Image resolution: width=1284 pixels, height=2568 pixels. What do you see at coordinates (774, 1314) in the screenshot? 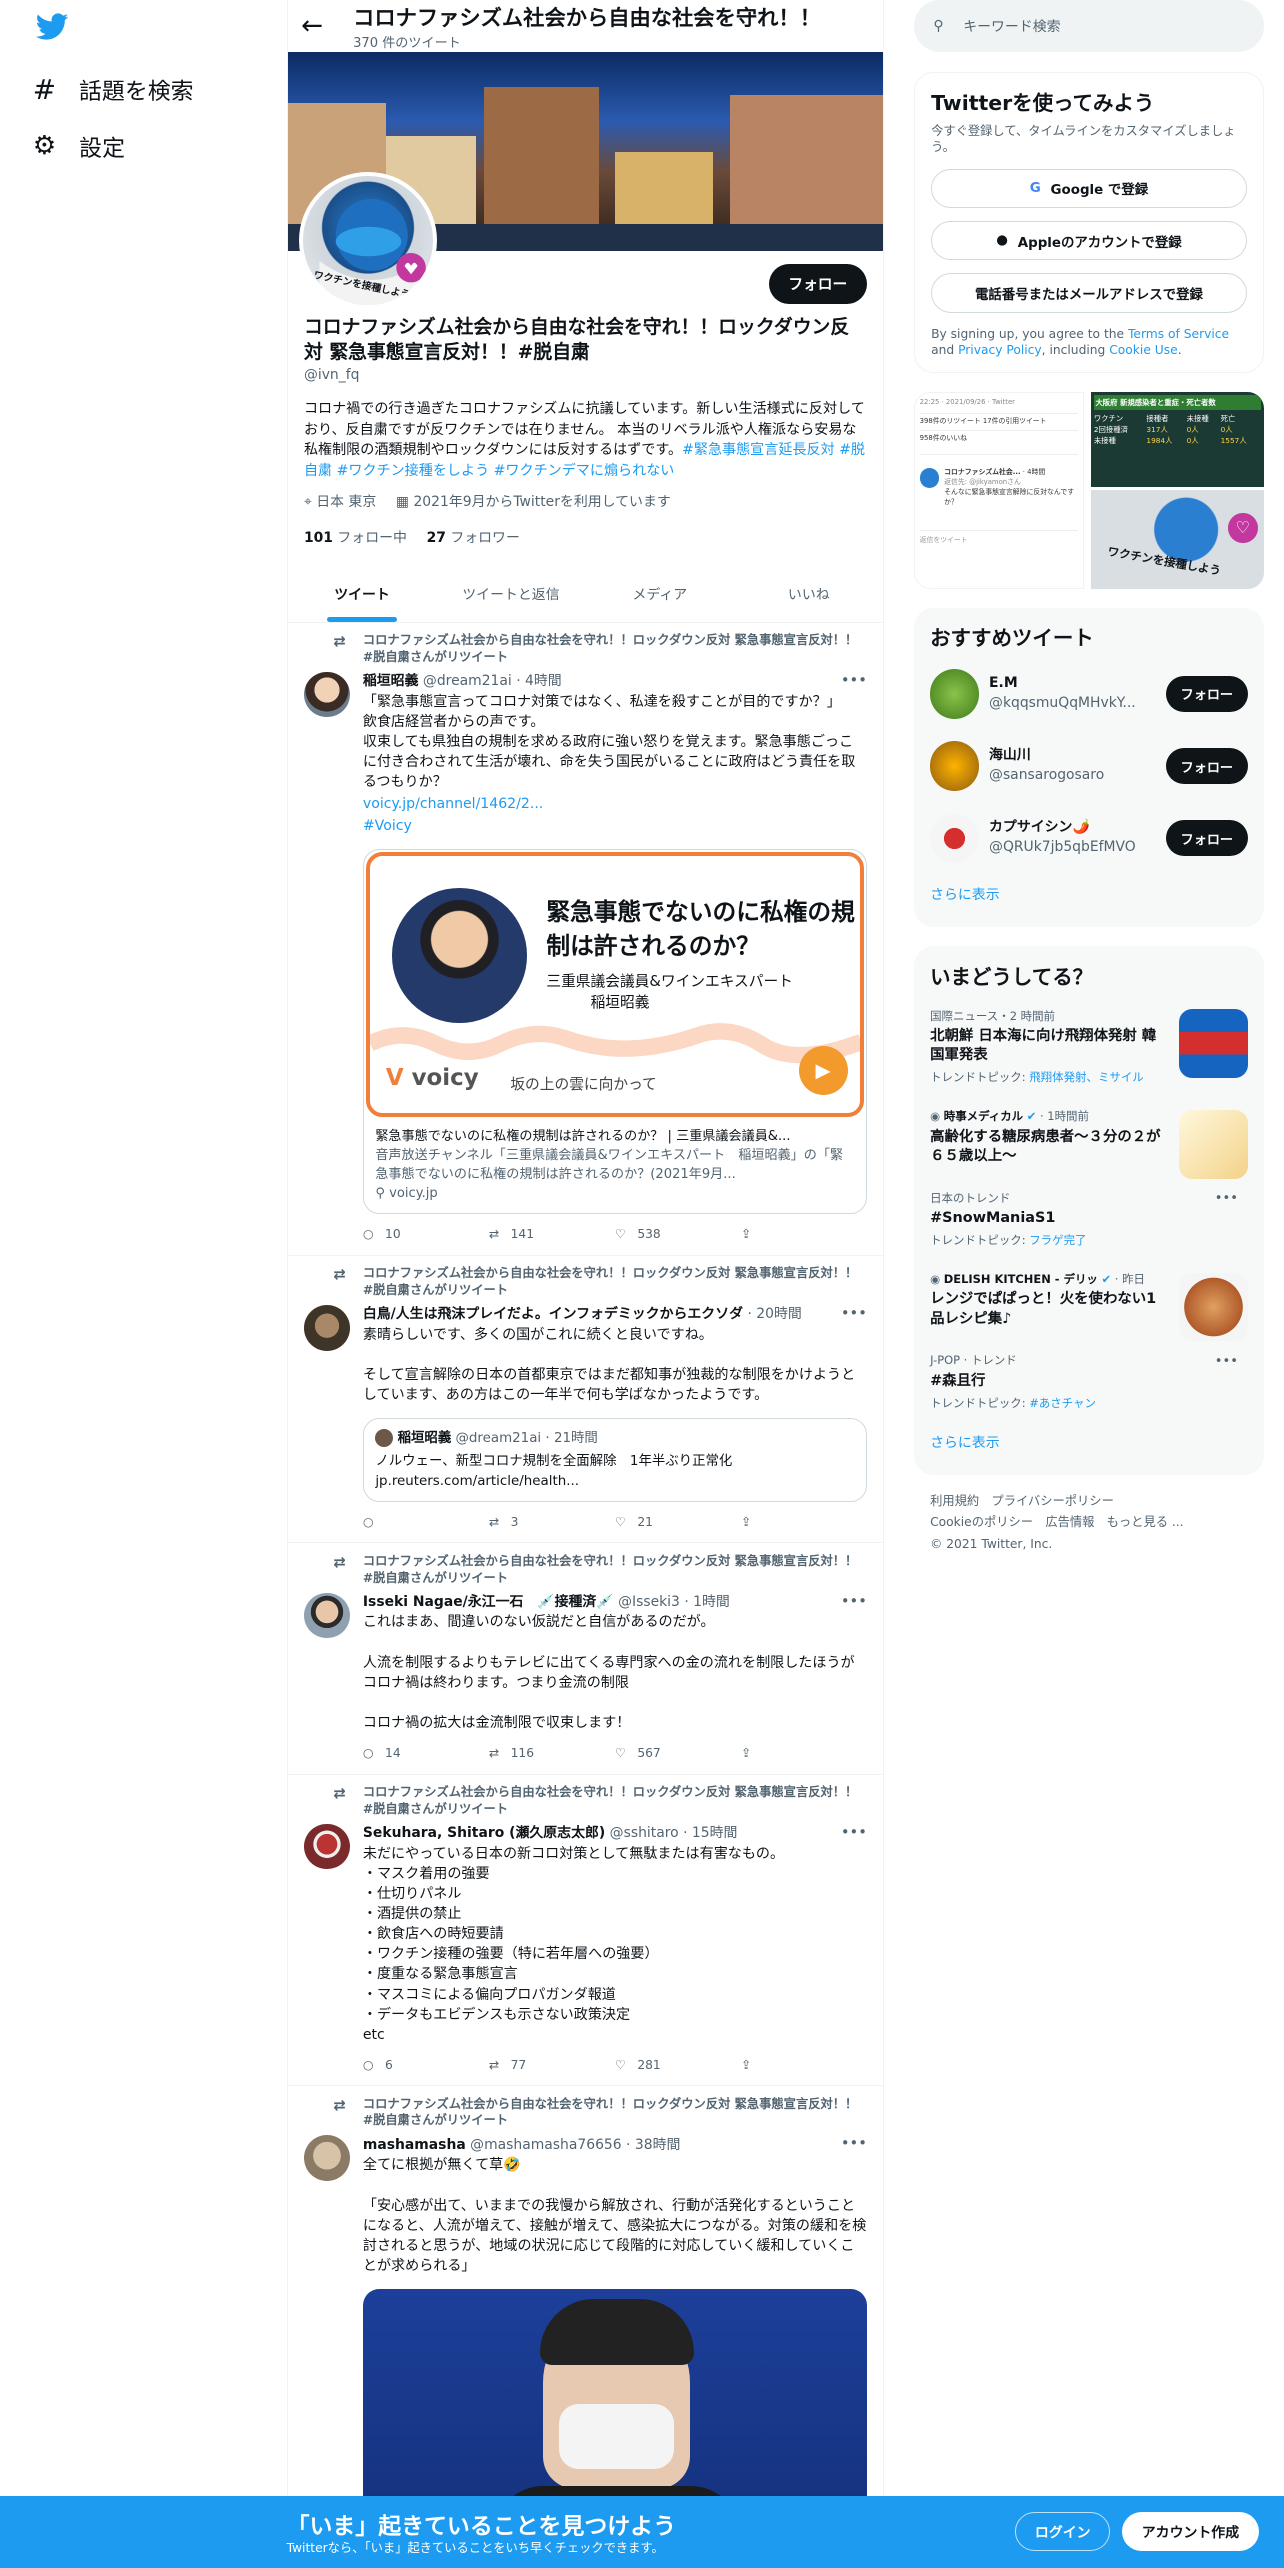
I see `tweet-time: · 20時間` at bounding box center [774, 1314].